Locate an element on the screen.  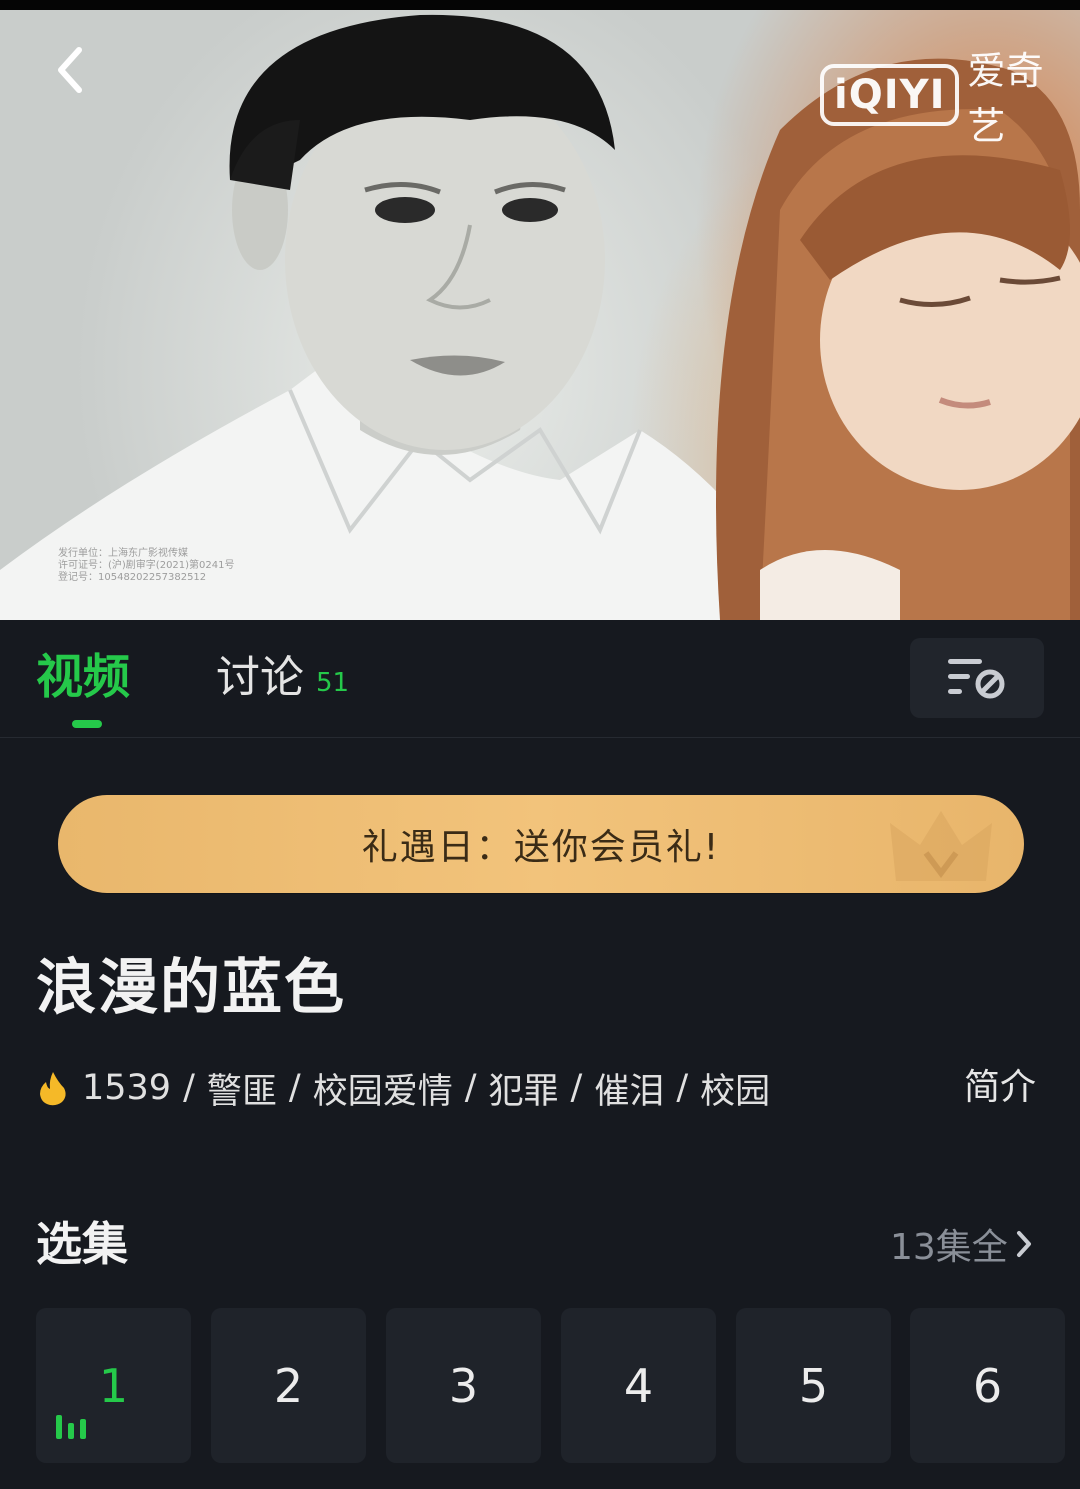
iqiyi-logo: iQIYI 爱奇艺 is located at coordinates (950, 98).